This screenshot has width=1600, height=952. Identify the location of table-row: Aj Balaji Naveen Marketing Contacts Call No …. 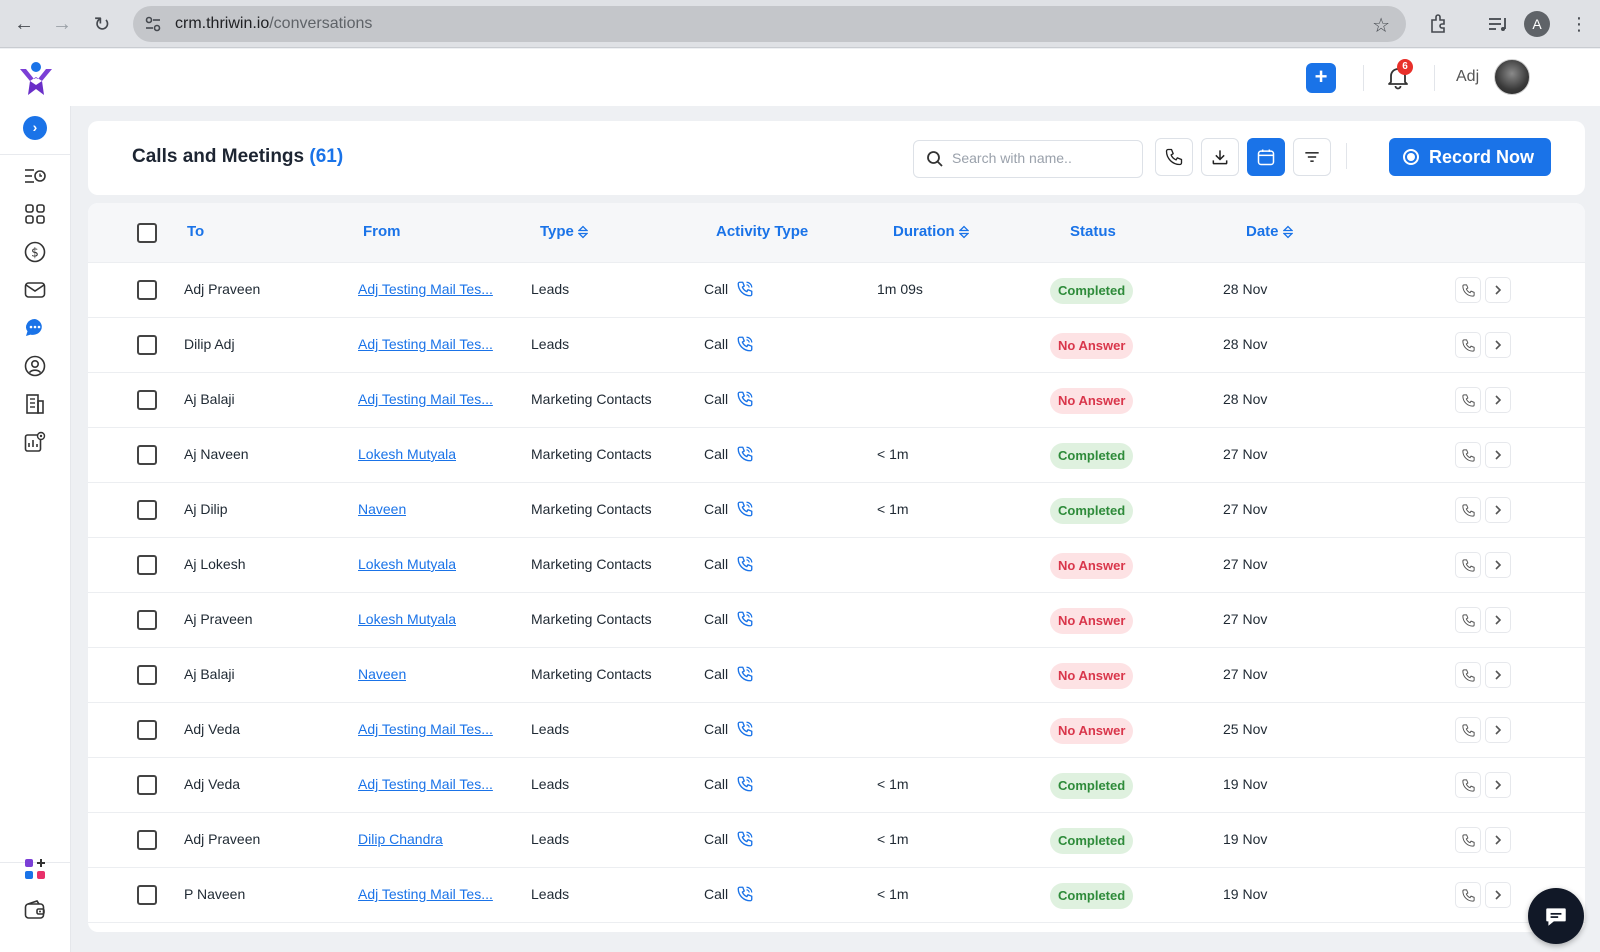
(836, 675).